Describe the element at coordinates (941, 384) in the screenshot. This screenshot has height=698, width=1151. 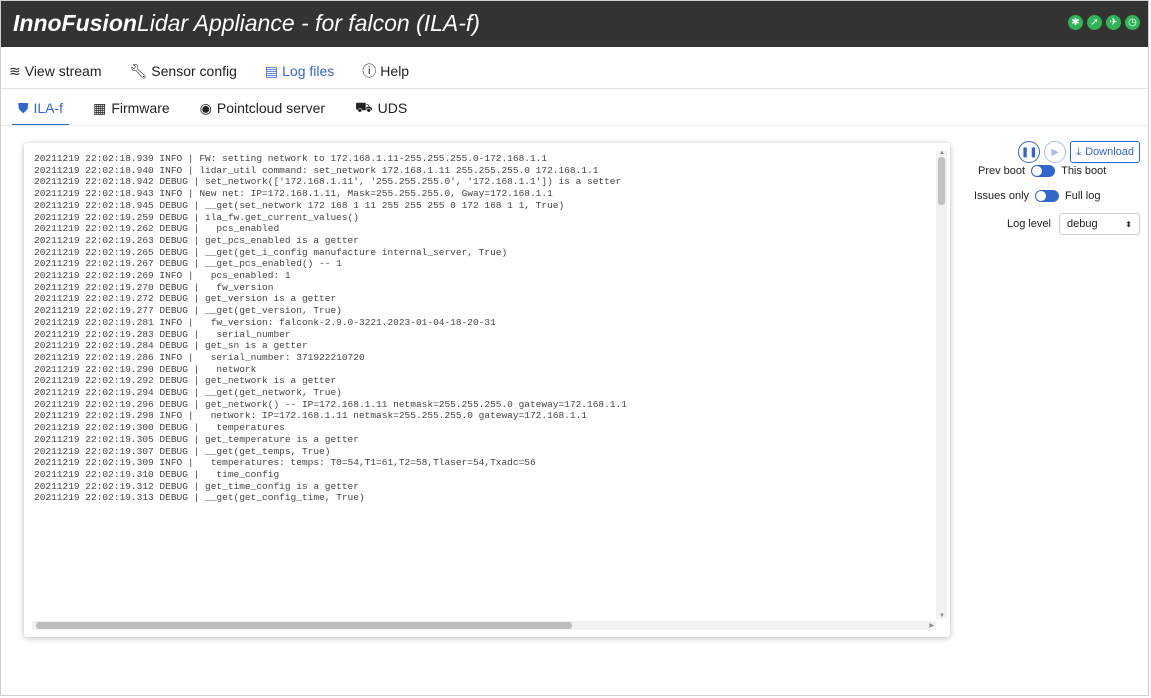
I see `vertical-scrollbar: ▲ ▼` at that location.